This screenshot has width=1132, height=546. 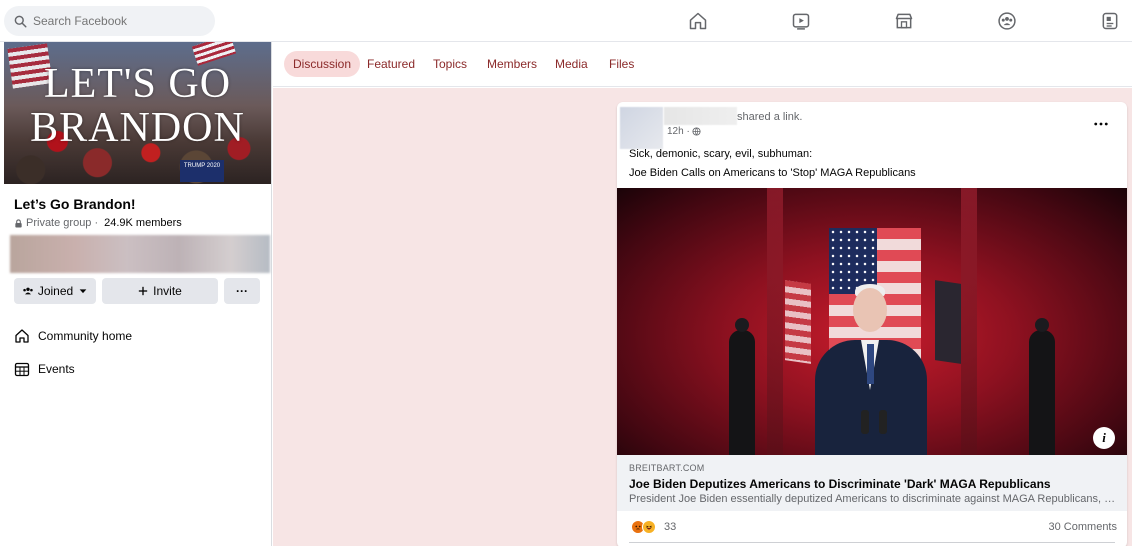 I want to click on tab-featured: Featured, so click(x=391, y=64).